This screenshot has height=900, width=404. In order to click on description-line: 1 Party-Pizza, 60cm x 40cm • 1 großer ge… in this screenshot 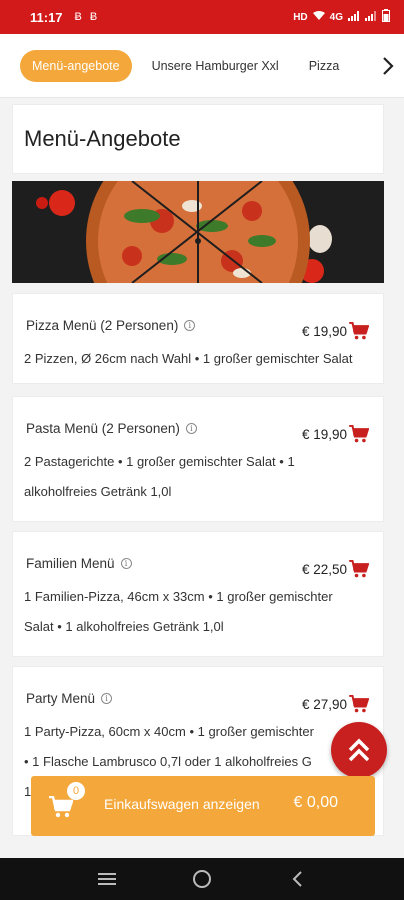, I will do `click(169, 731)`.